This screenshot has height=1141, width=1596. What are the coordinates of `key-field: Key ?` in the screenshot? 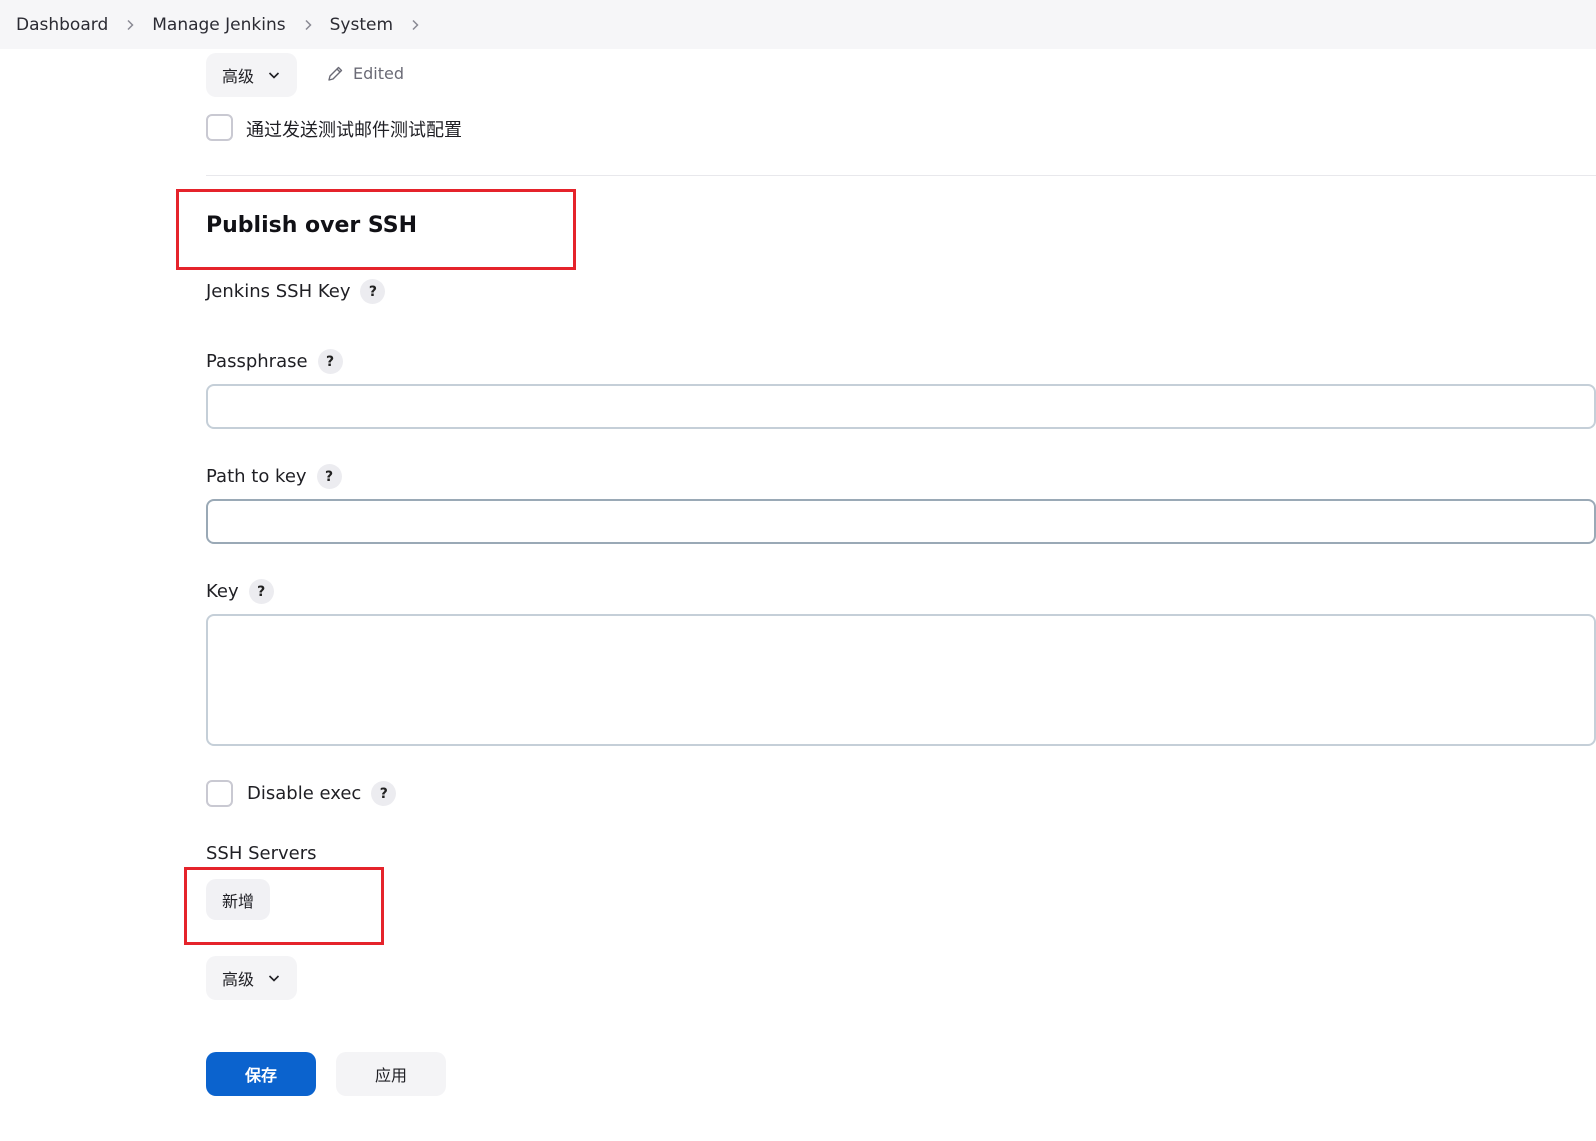 It's located at (240, 591).